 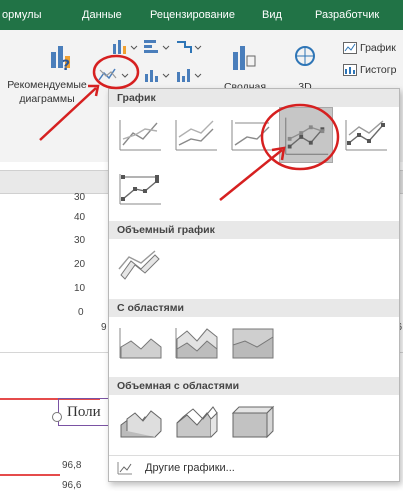 I want to click on stacked-line-with-markers-chart-option, so click(x=366, y=135).